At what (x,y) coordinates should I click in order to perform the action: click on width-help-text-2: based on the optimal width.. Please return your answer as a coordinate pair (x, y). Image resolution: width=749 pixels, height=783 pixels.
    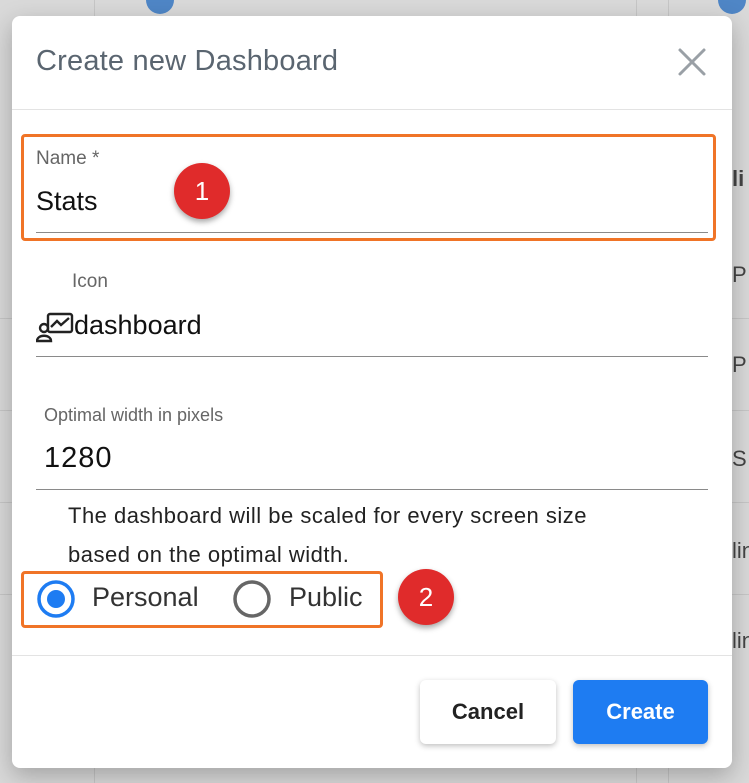
    Looking at the image, I should click on (209, 554).